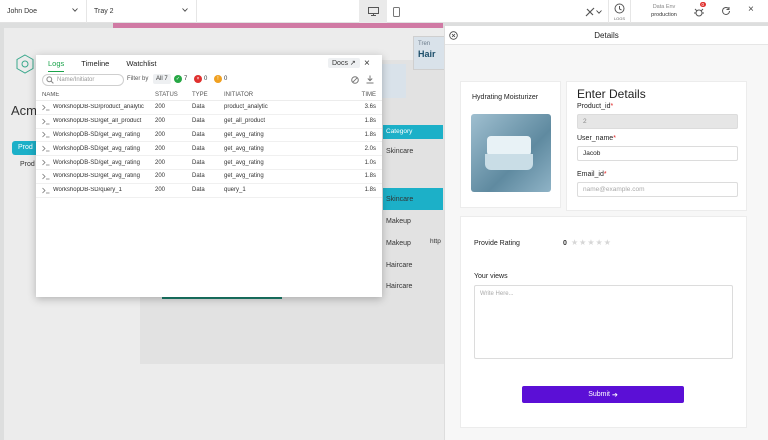 The width and height of the screenshot is (768, 440). I want to click on data-env-selector: Data Env production, so click(664, 12).